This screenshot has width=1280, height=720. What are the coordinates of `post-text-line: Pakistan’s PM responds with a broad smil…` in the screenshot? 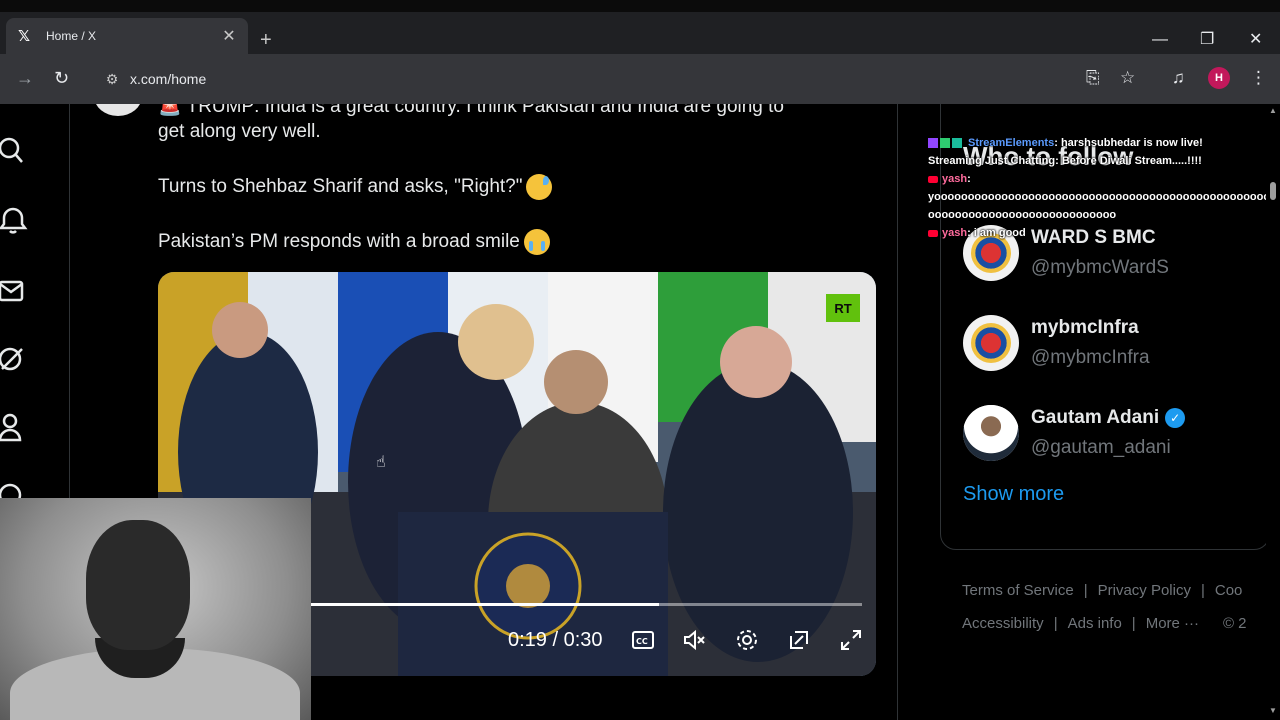 It's located at (518, 242).